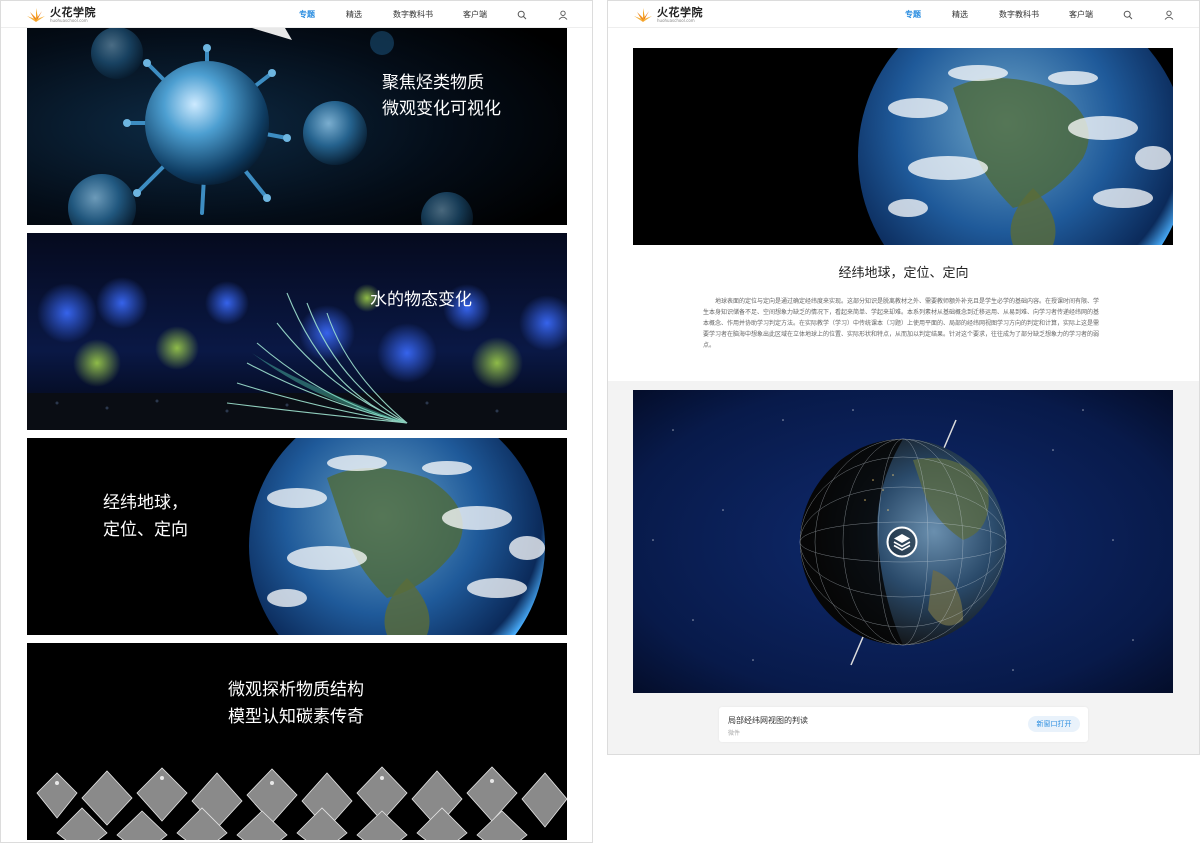 This screenshot has width=1200, height=843. I want to click on banner-title: 水的物态变化, so click(421, 300).